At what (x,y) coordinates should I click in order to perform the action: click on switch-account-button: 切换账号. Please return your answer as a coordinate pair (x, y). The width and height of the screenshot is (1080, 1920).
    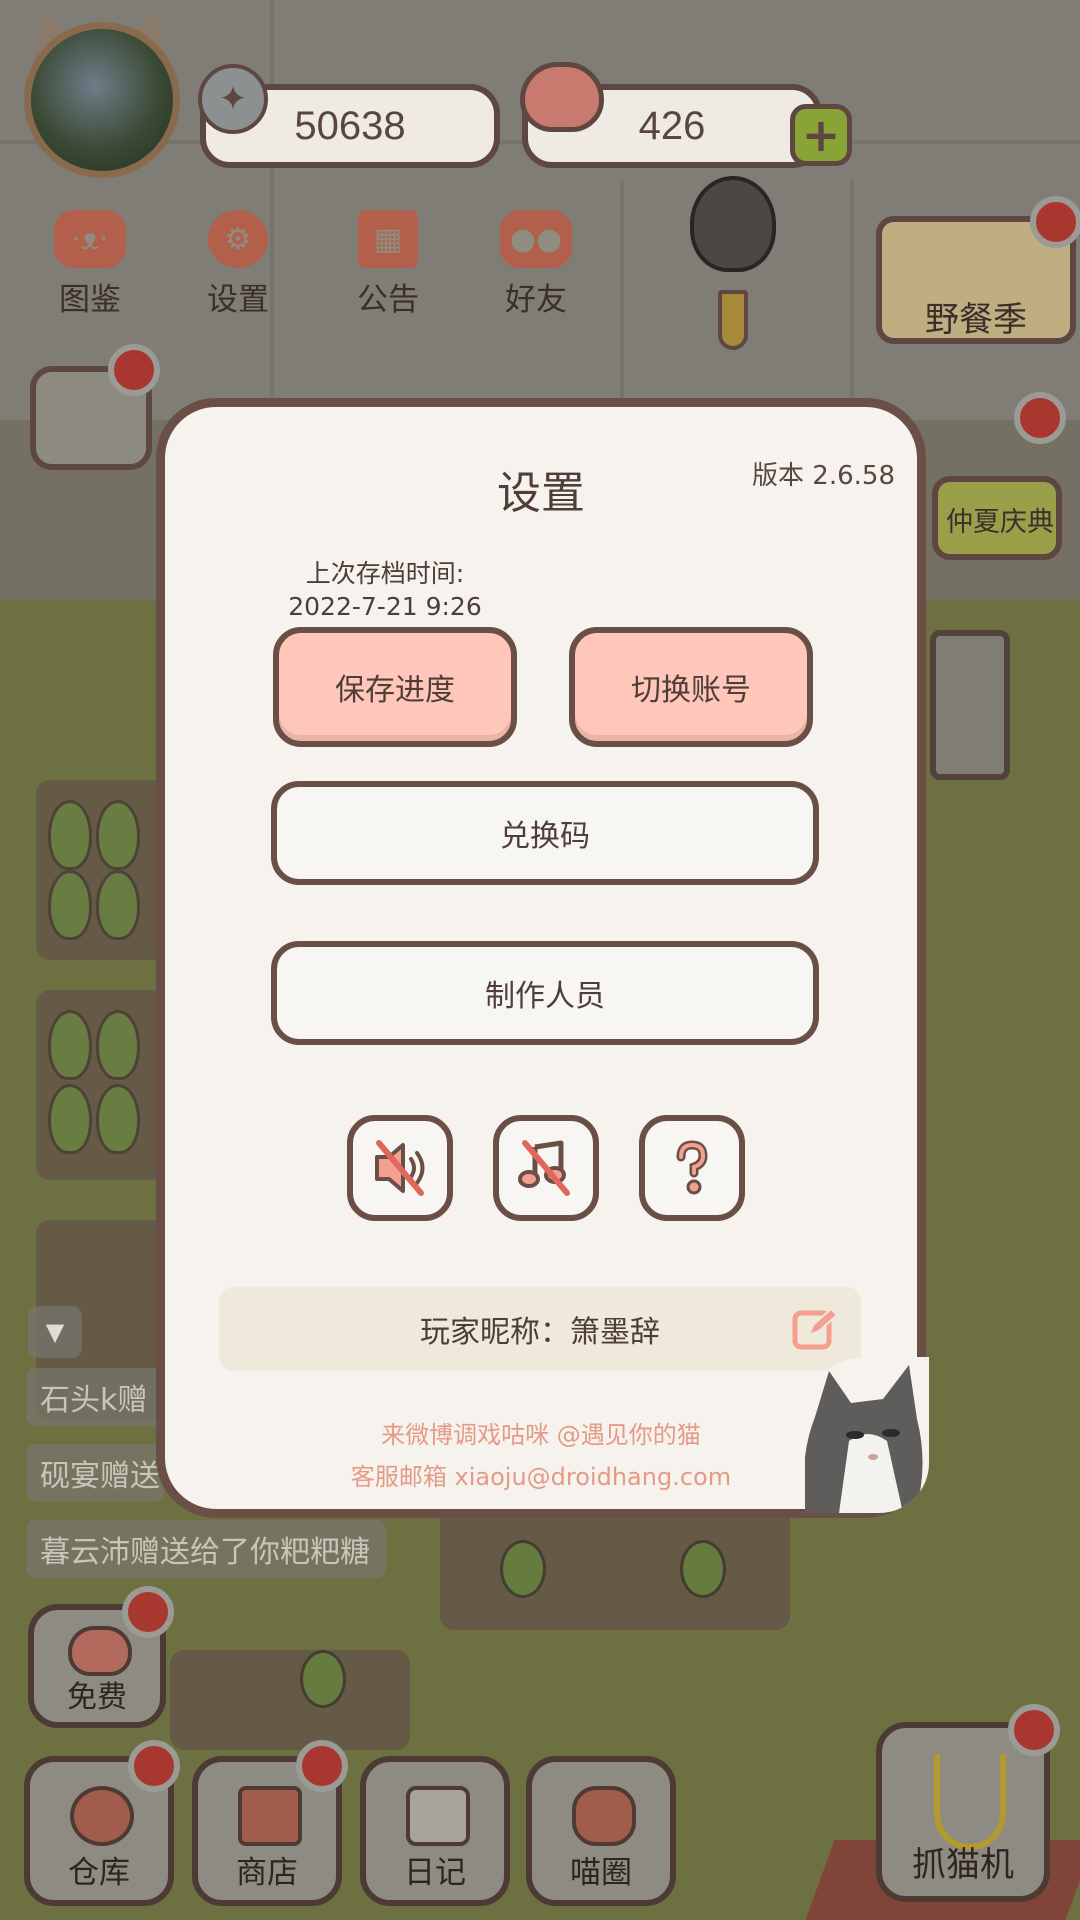
    Looking at the image, I should click on (691, 687).